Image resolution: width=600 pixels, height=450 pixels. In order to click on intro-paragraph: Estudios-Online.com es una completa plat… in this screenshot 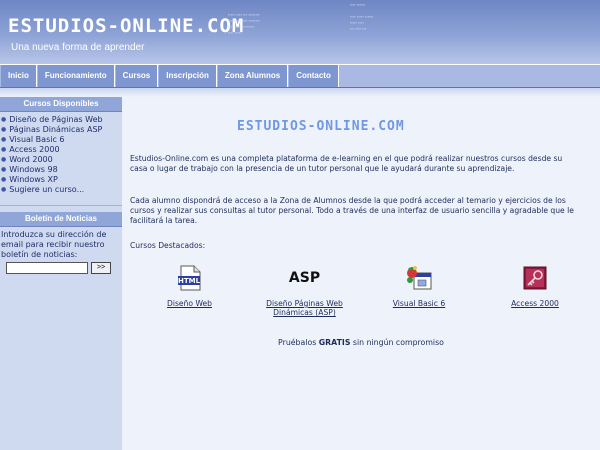, I will do `click(346, 163)`.